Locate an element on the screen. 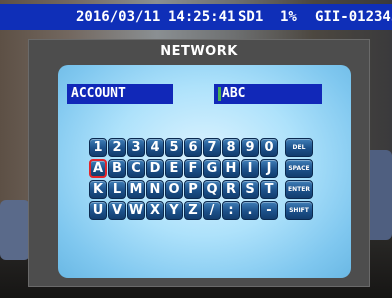 Image resolution: width=392 pixels, height=298 pixels. key-0: 0 is located at coordinates (269, 147).